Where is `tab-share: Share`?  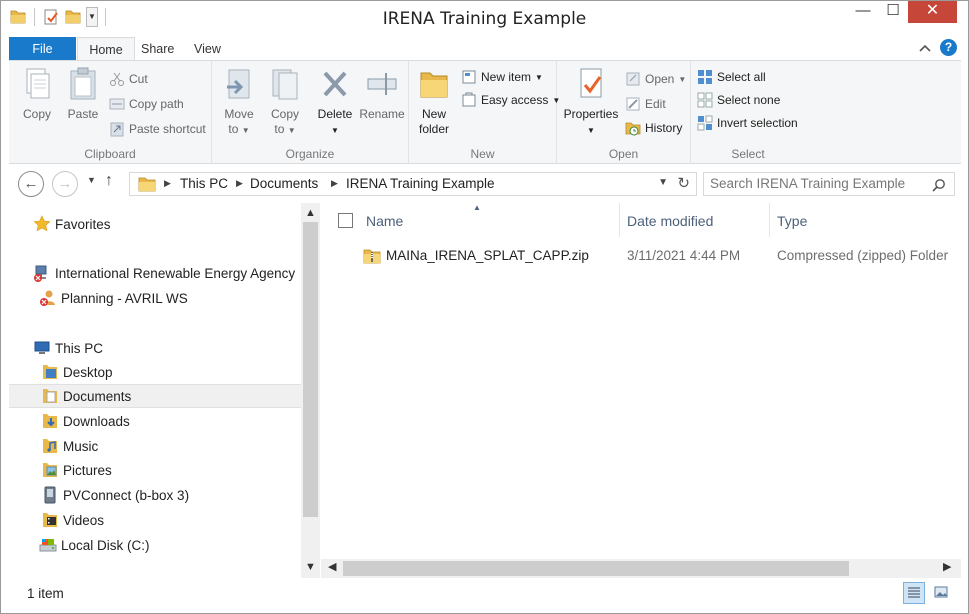 tab-share: Share is located at coordinates (157, 49).